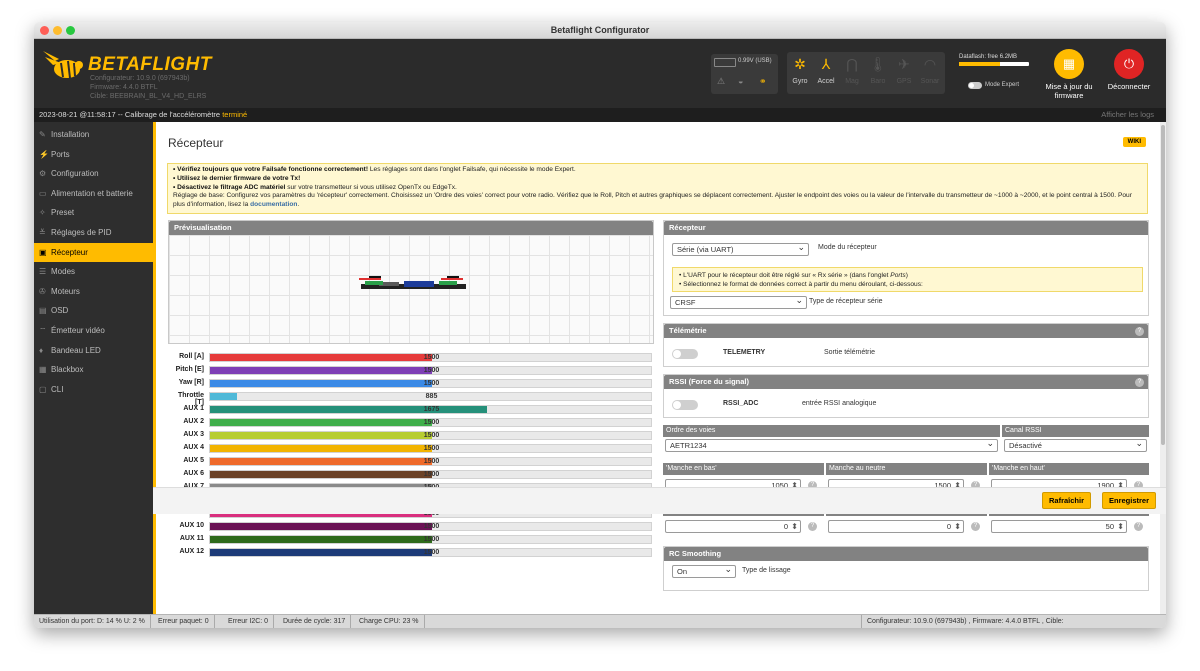  I want to click on sidebar-item-led: ♦ Bandeau LED, so click(93, 351).